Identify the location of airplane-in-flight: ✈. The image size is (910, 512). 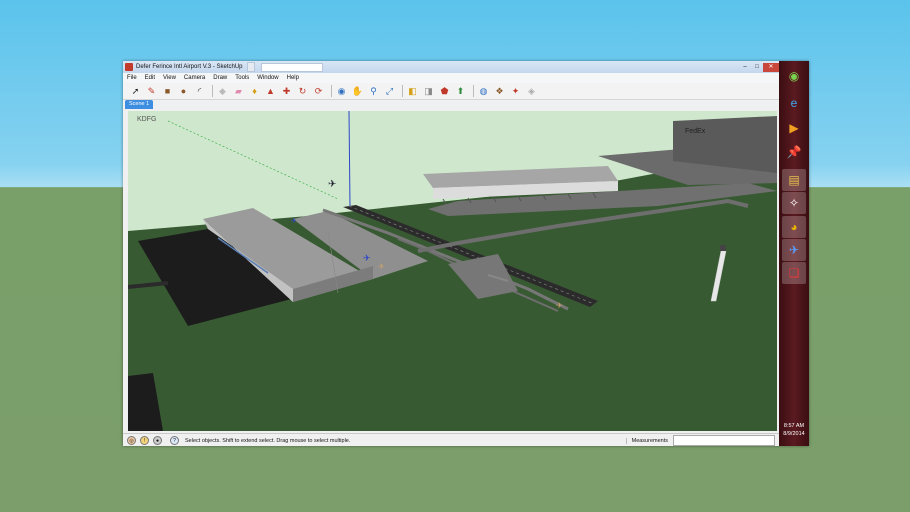
(332, 184).